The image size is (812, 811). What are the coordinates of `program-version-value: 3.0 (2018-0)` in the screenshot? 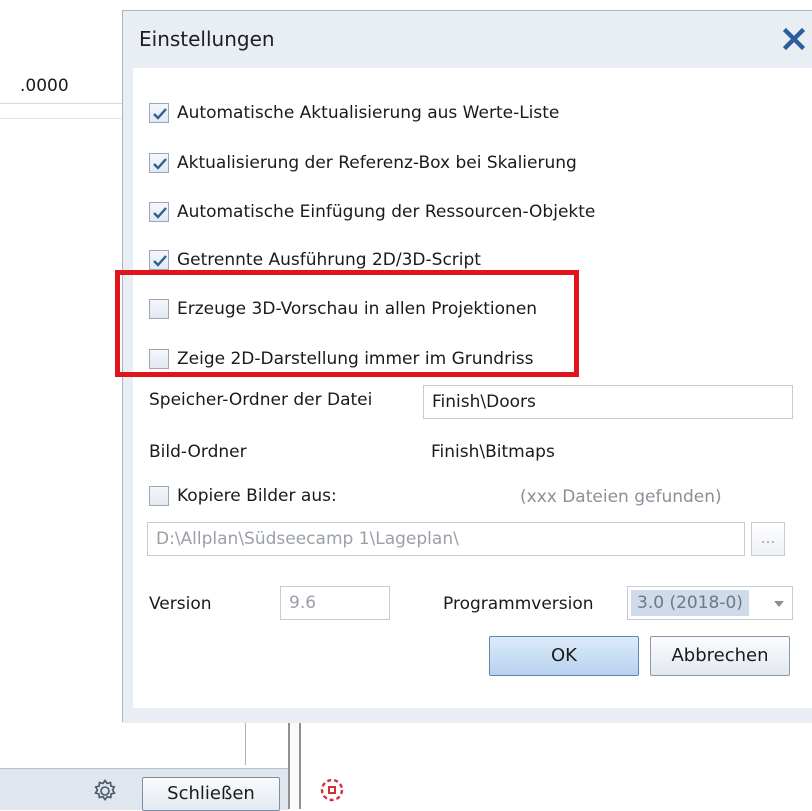 It's located at (690, 603).